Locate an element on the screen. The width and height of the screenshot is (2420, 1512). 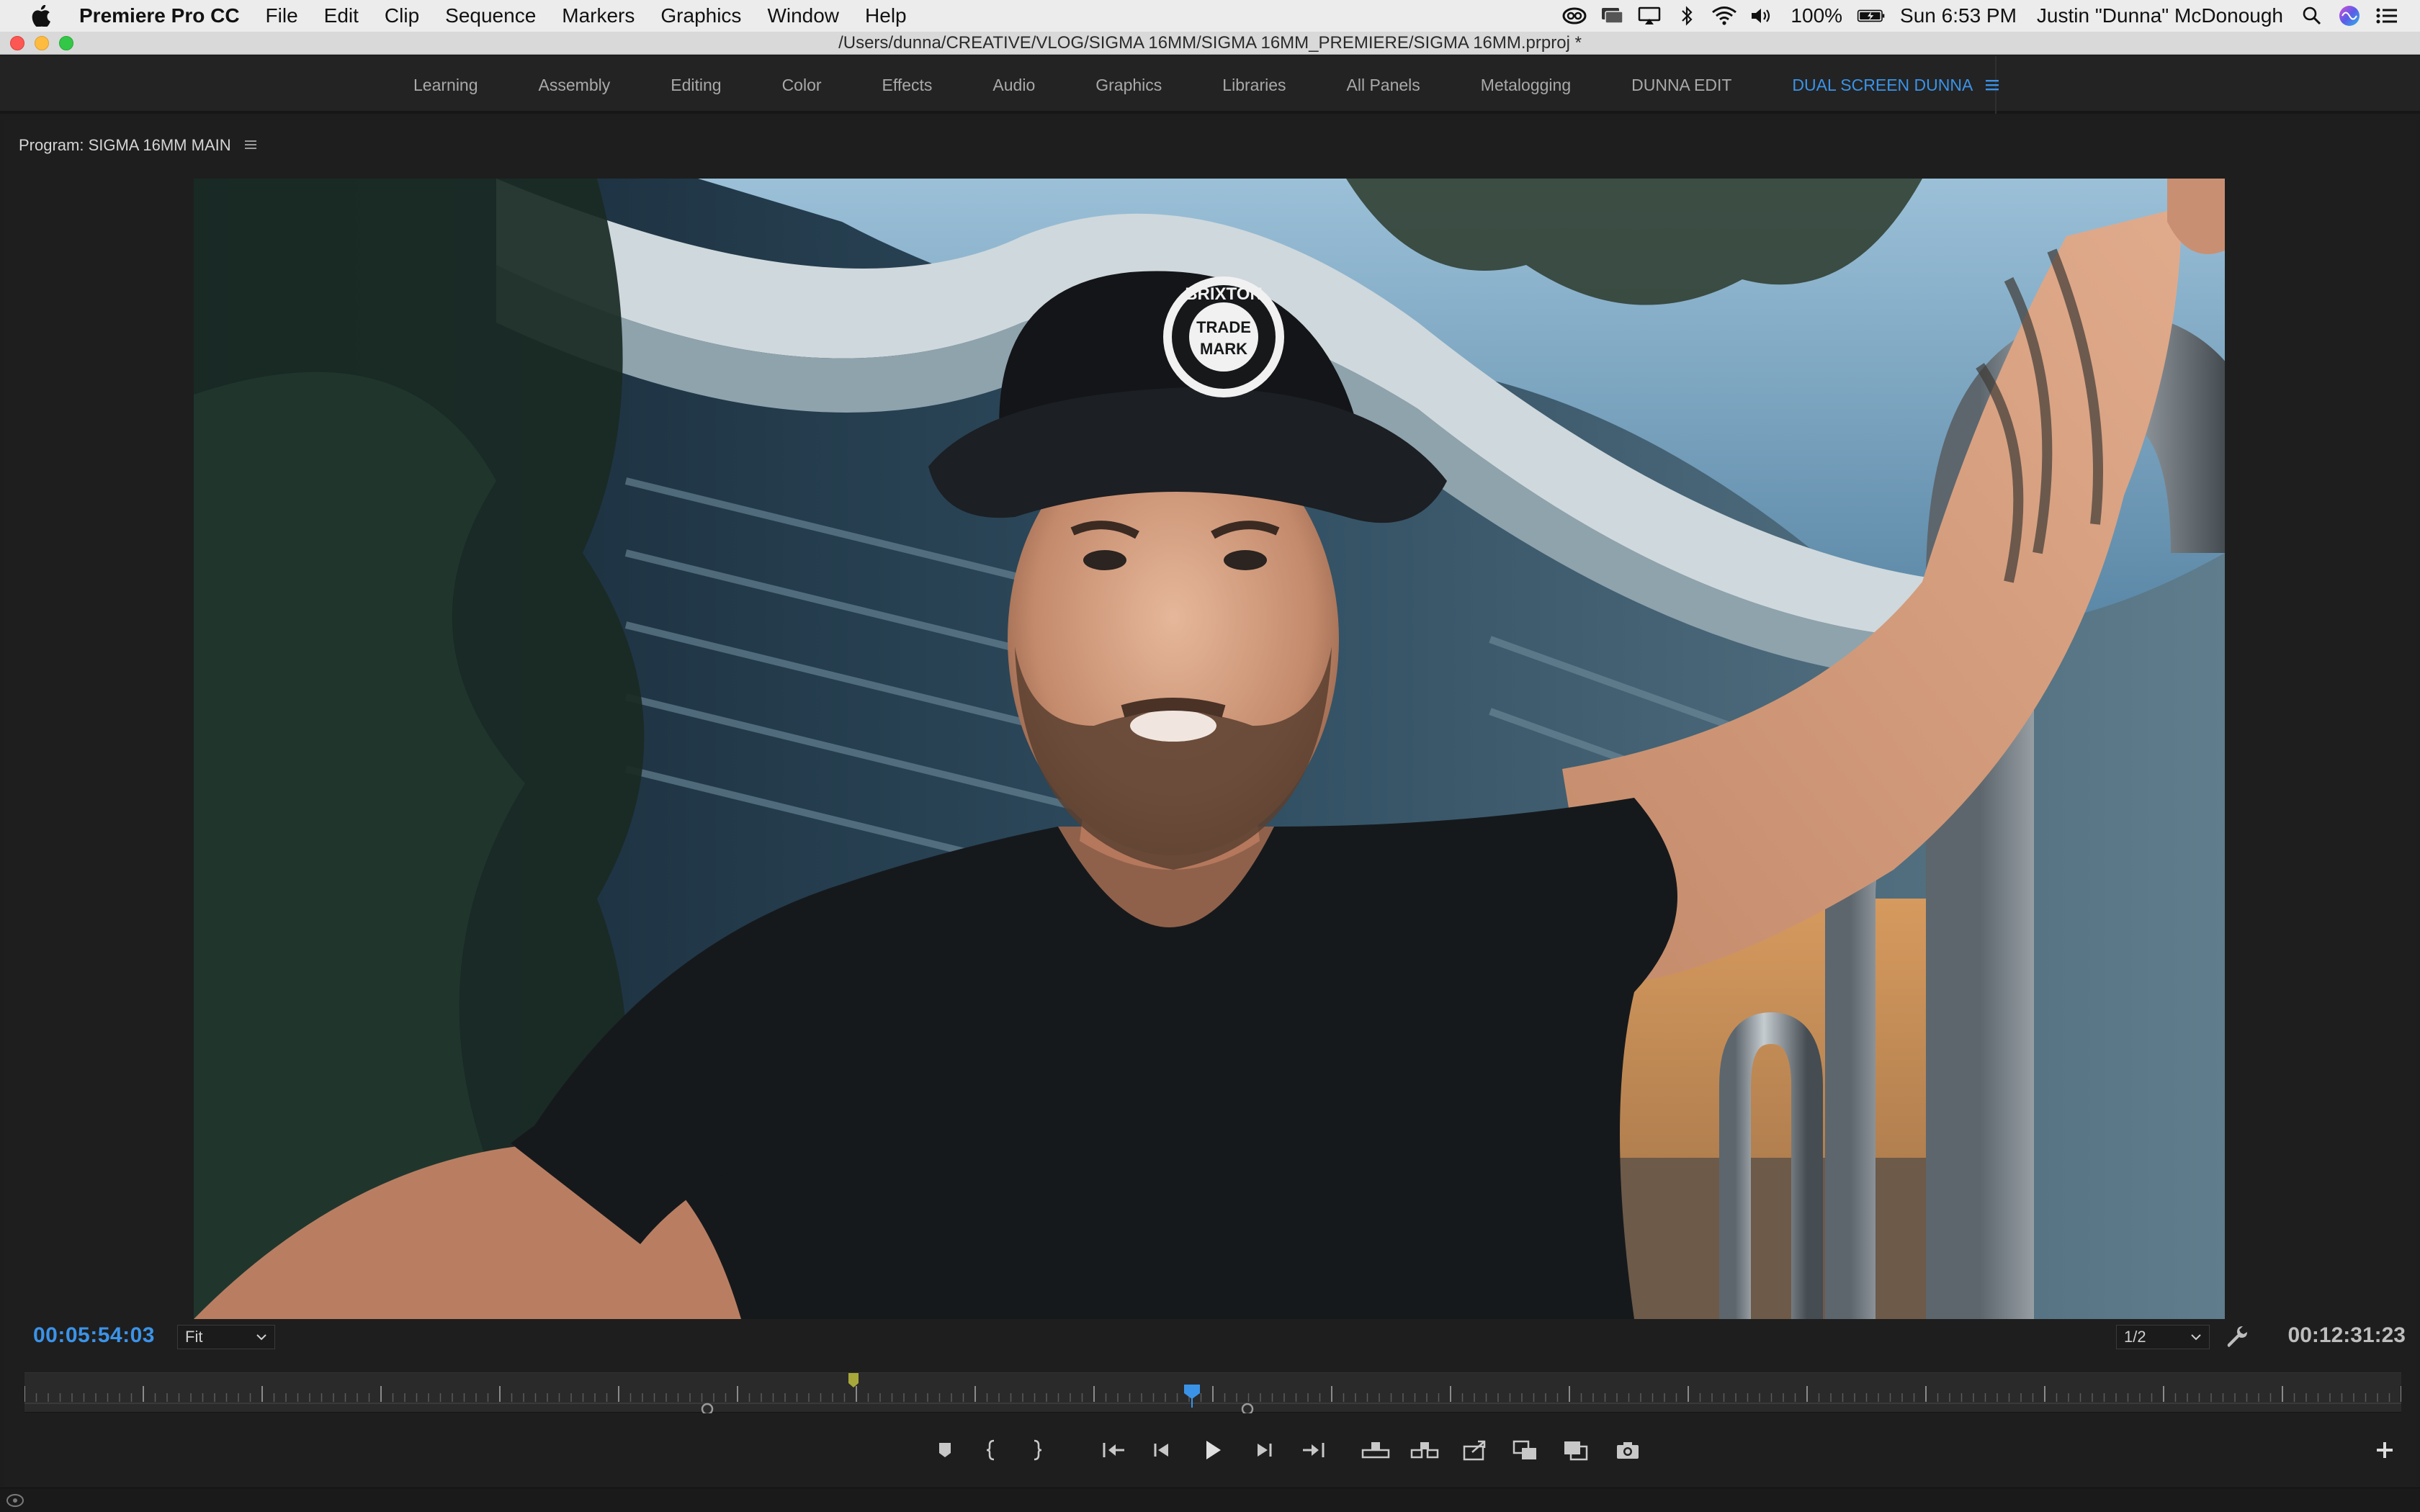
add-marker-button is located at coordinates (945, 1450).